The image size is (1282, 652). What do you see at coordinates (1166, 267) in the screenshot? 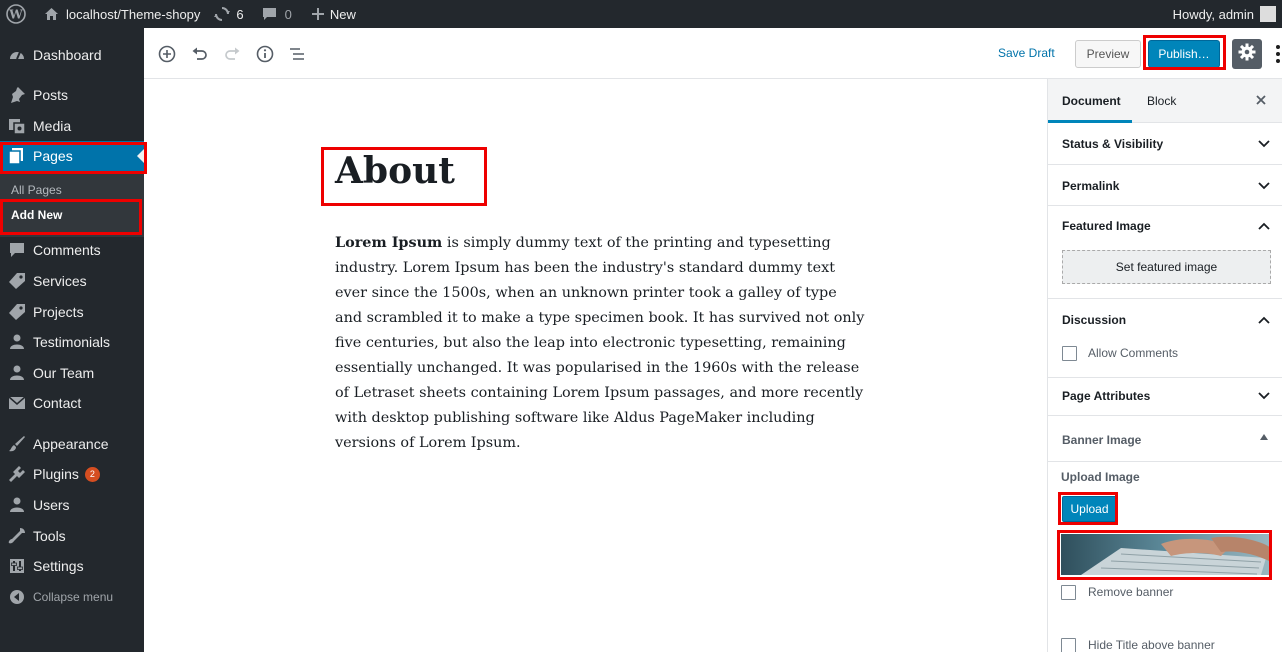
I see `set-featured-image-button: Set featured image` at bounding box center [1166, 267].